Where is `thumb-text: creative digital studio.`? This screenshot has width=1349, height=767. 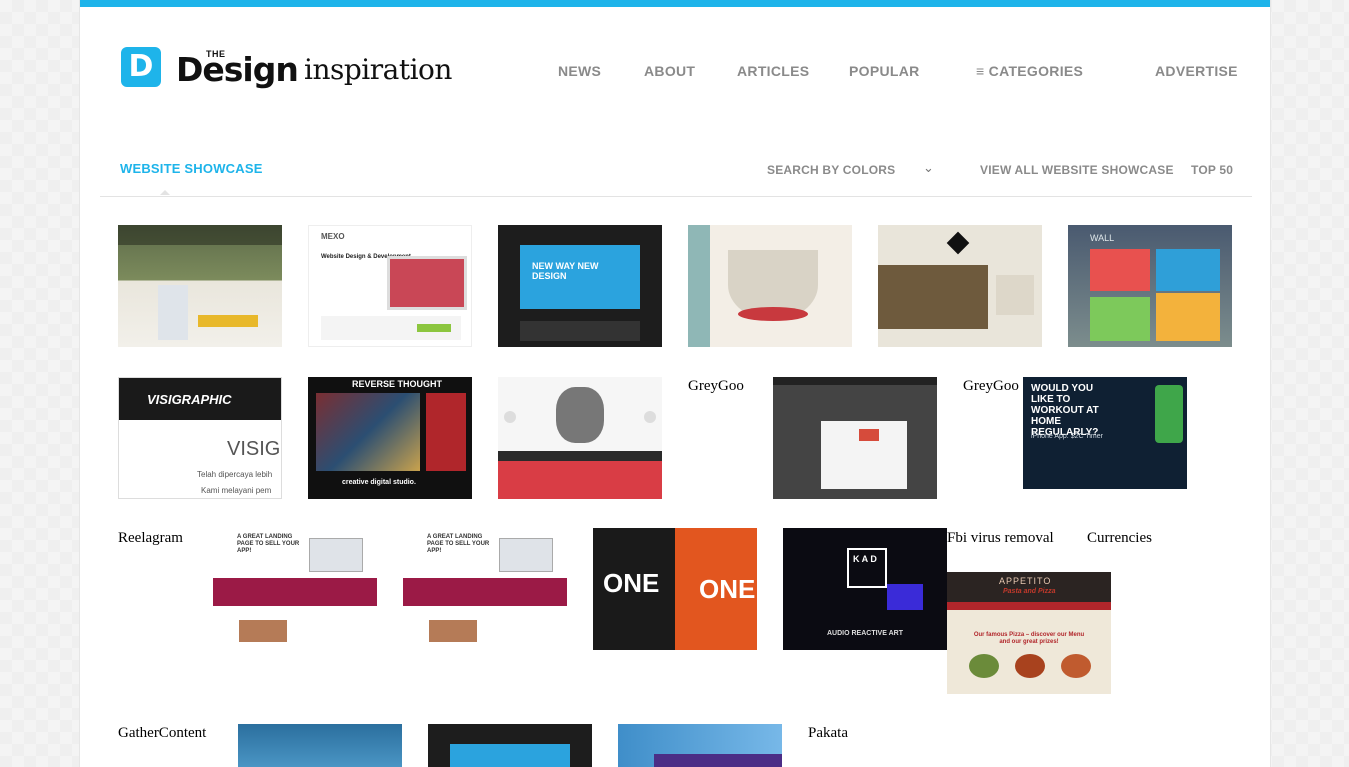 thumb-text: creative digital studio. is located at coordinates (379, 482).